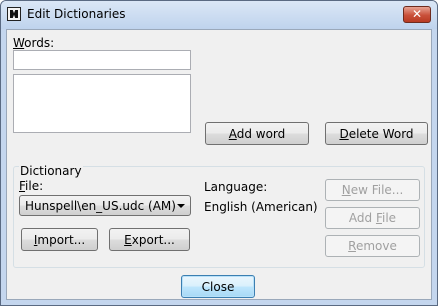 This screenshot has height=306, width=438. Describe the element at coordinates (14, 14) in the screenshot. I see `dictionary-app-icon` at that location.